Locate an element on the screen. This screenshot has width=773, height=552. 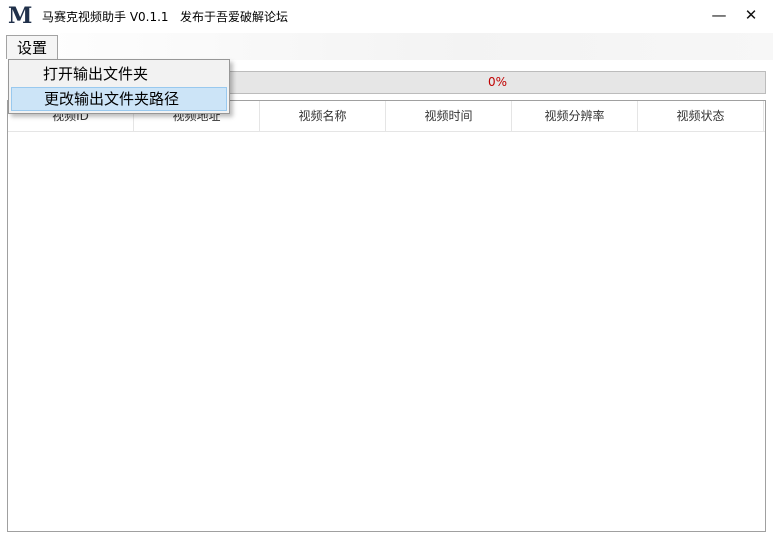
menu-settings: 设置 is located at coordinates (32, 47).